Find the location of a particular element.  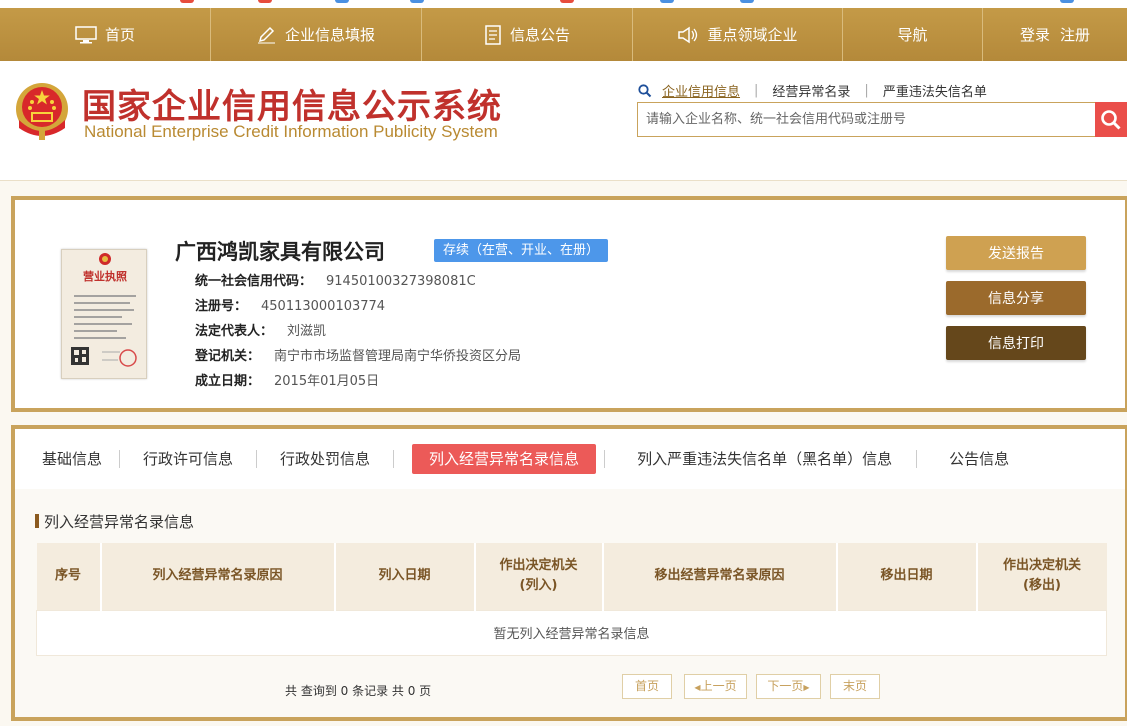

column-header: 作出决定机关 (移出) is located at coordinates (1041, 576).